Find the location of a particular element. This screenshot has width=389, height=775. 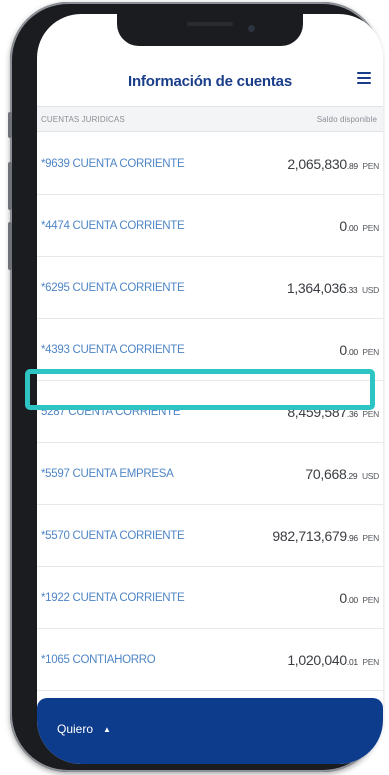

account-name: *9639 CUENTA CORRIENTE is located at coordinates (113, 164).